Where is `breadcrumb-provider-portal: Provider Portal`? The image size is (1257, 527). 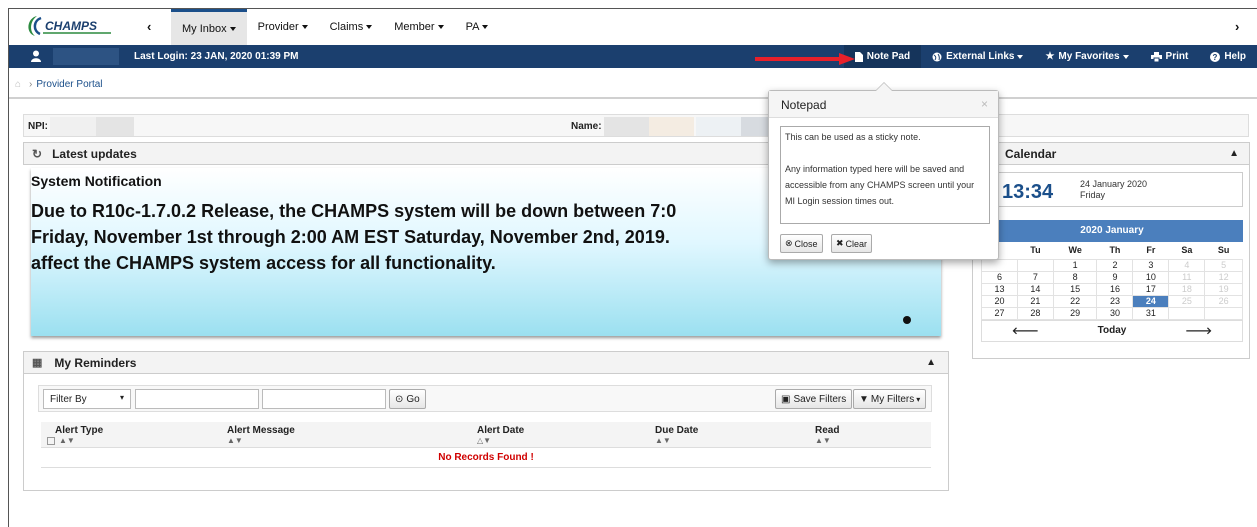 breadcrumb-provider-portal: Provider Portal is located at coordinates (69, 84).